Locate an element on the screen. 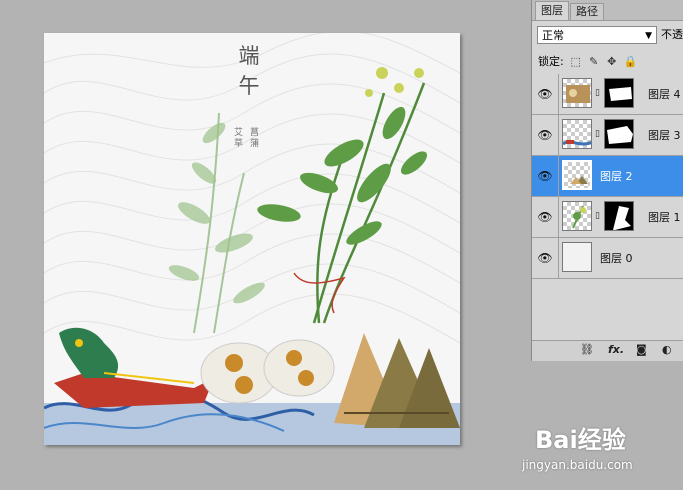 This screenshot has height=490, width=683. link-icon: ⛓ is located at coordinates (587, 349).